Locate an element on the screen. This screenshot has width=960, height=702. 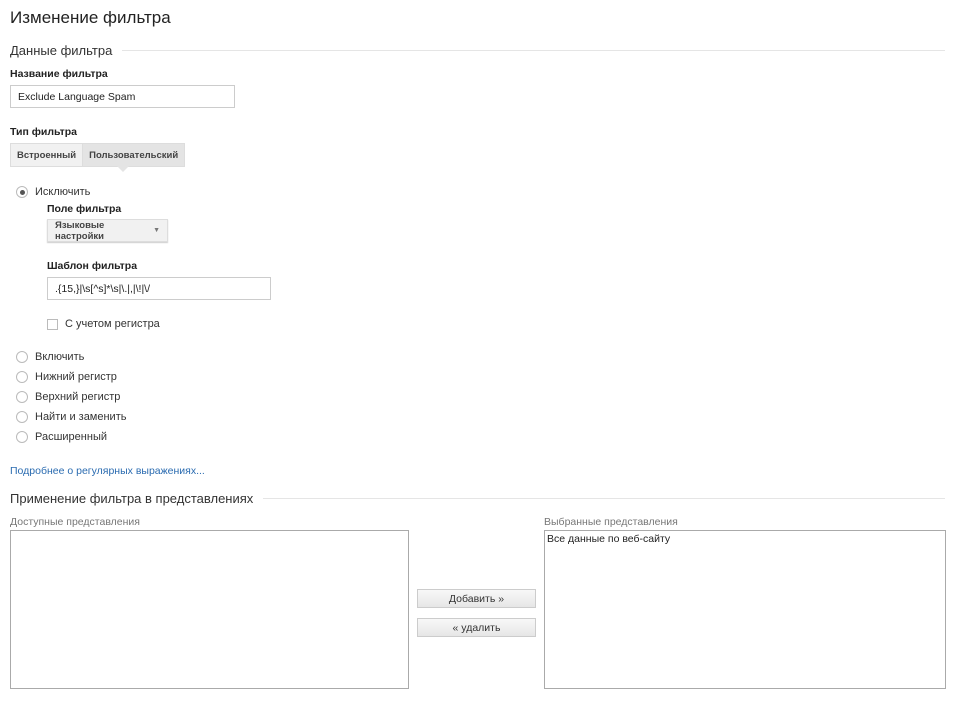
radio-selected-icon is located at coordinates (22, 192).